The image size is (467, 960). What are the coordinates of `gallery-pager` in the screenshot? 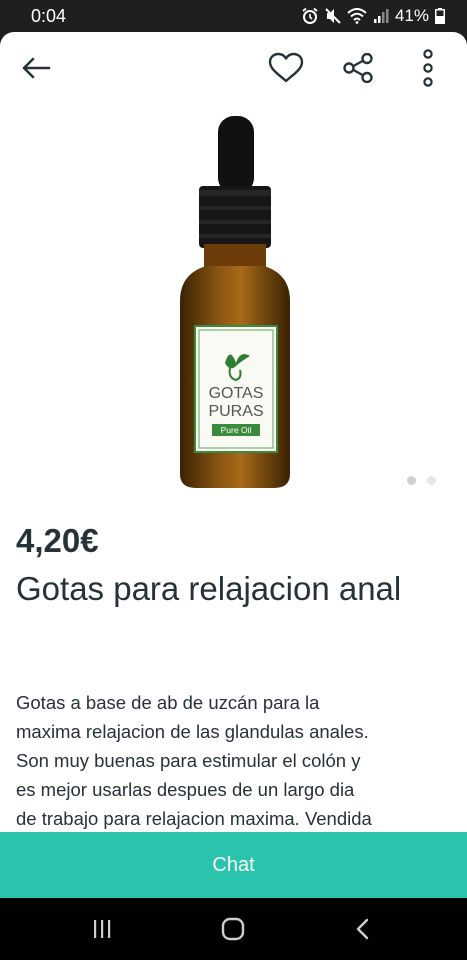 It's located at (421, 480).